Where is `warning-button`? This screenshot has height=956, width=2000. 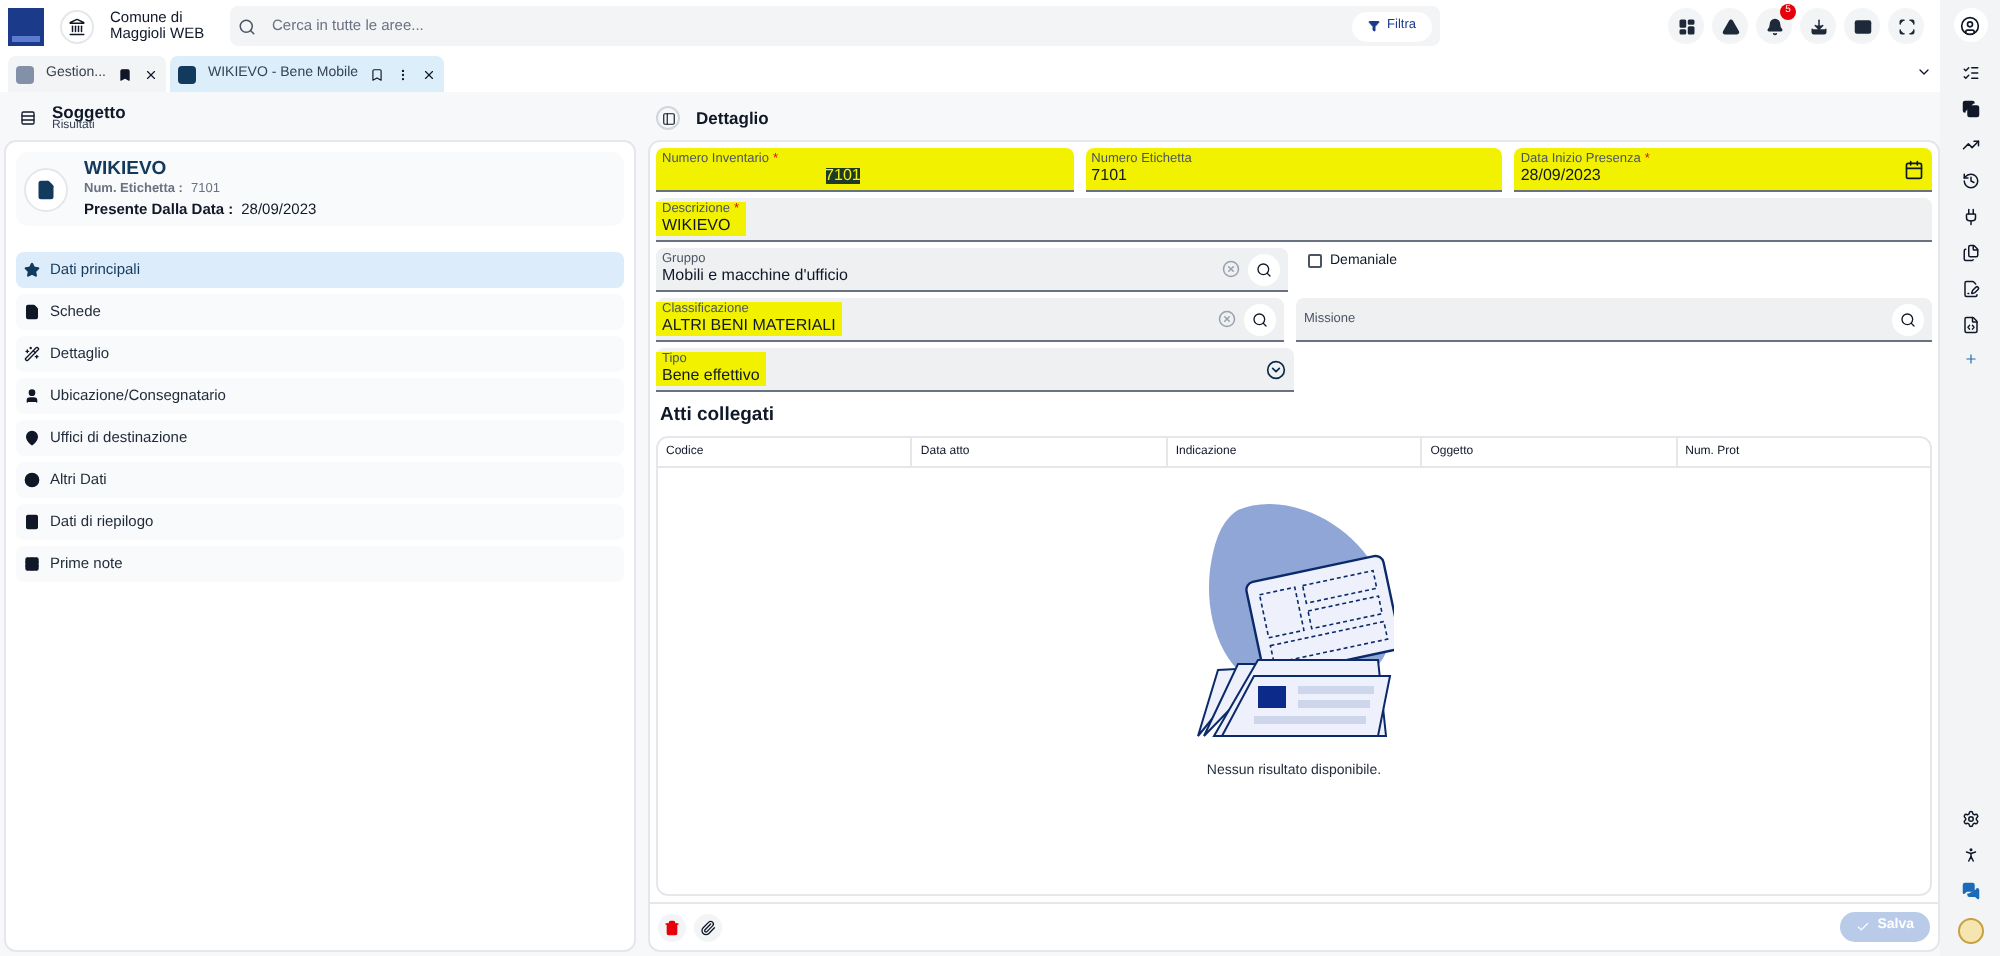
warning-button is located at coordinates (1730, 26).